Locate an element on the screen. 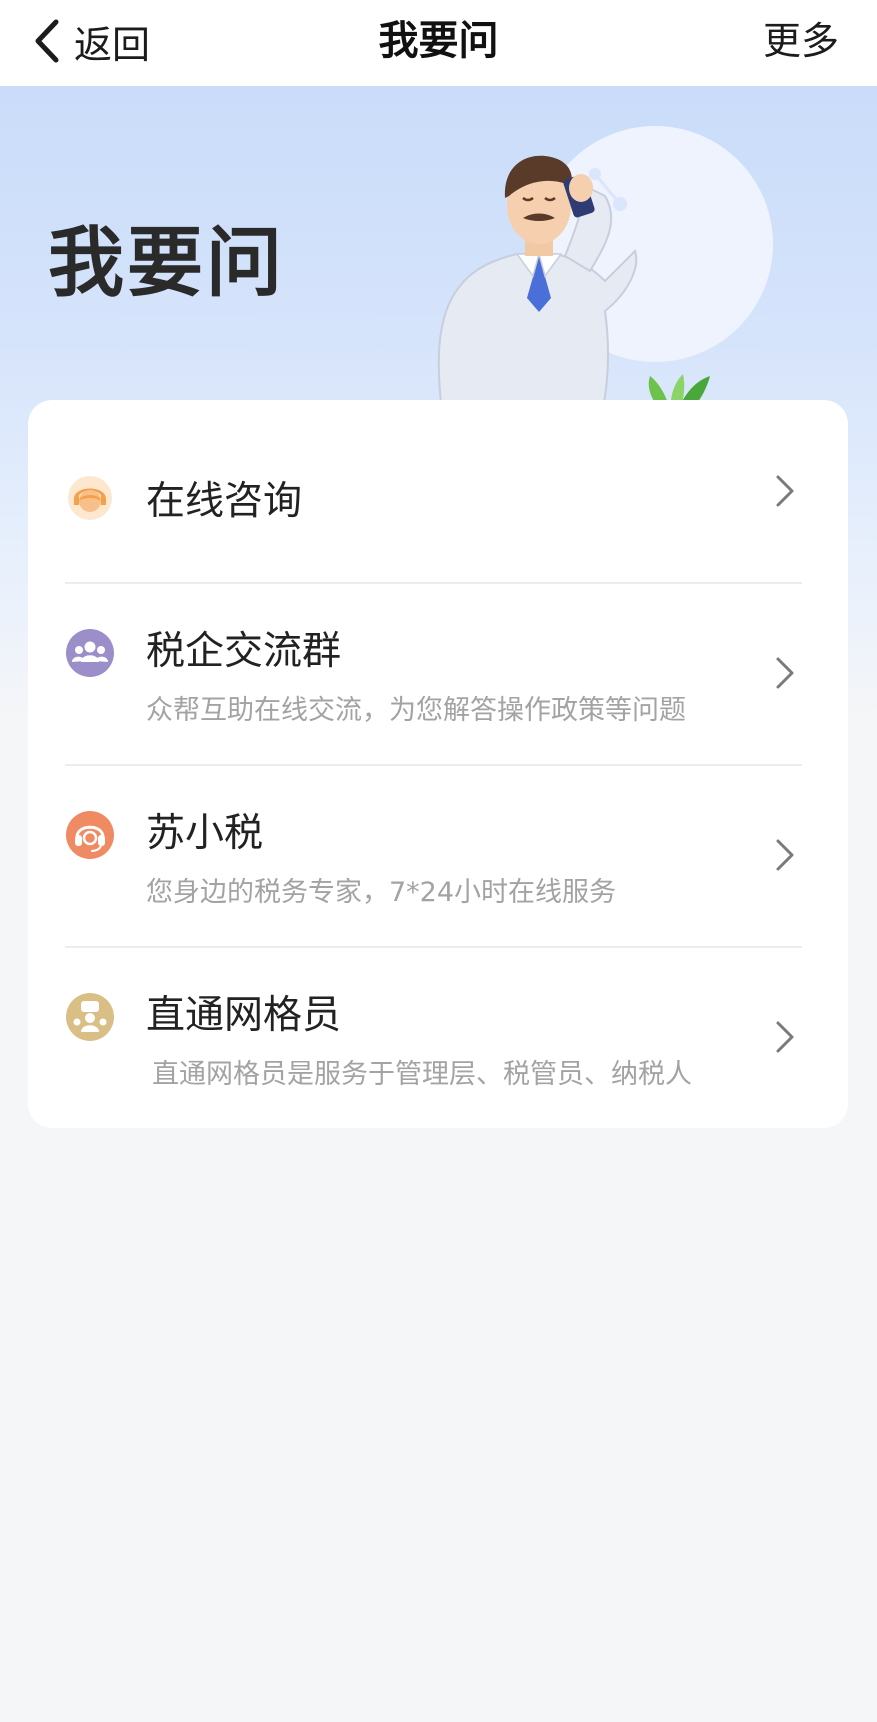  back-button: 返回 is located at coordinates (90, 41).